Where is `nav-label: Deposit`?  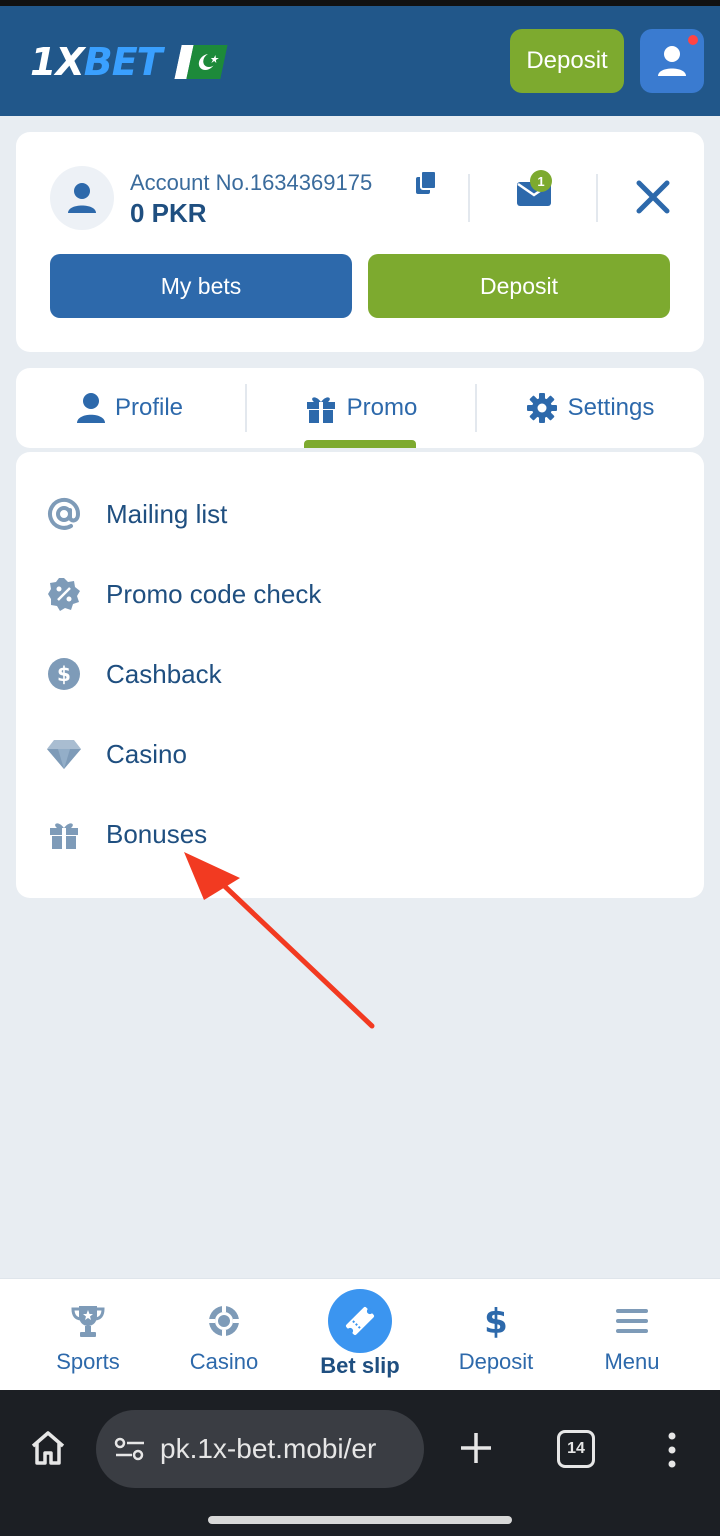
nav-label: Deposit is located at coordinates (496, 1361).